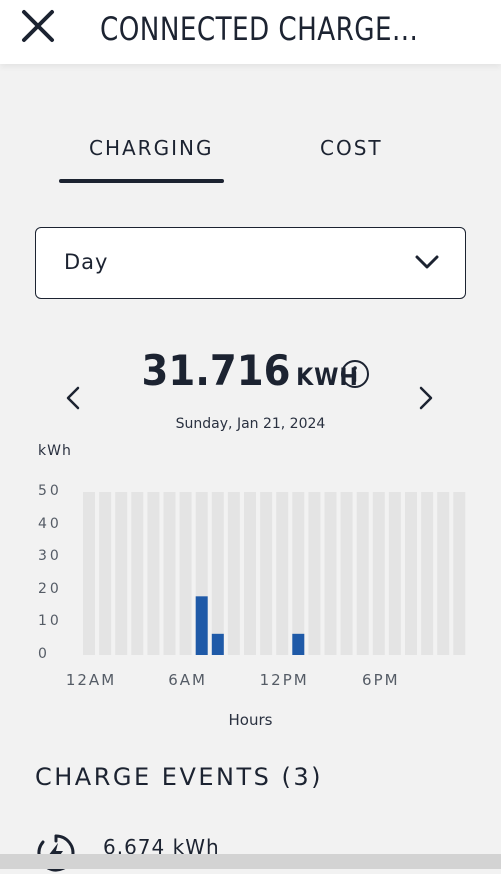 This screenshot has width=501, height=874. Describe the element at coordinates (201, 625) in the screenshot. I see `bar-7AM` at that location.